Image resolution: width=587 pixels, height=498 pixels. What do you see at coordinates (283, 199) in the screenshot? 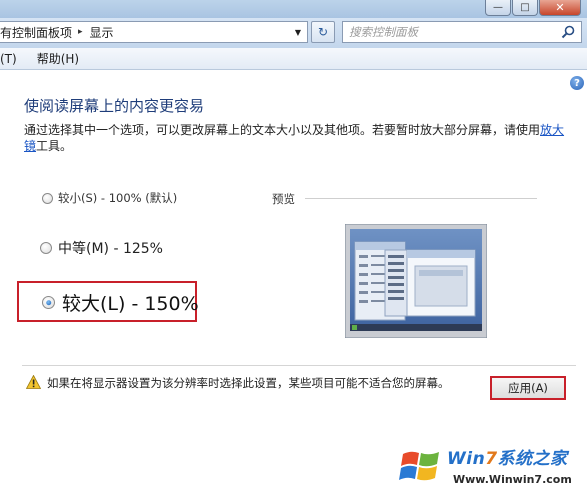
I see `preview-label: 预览` at bounding box center [283, 199].